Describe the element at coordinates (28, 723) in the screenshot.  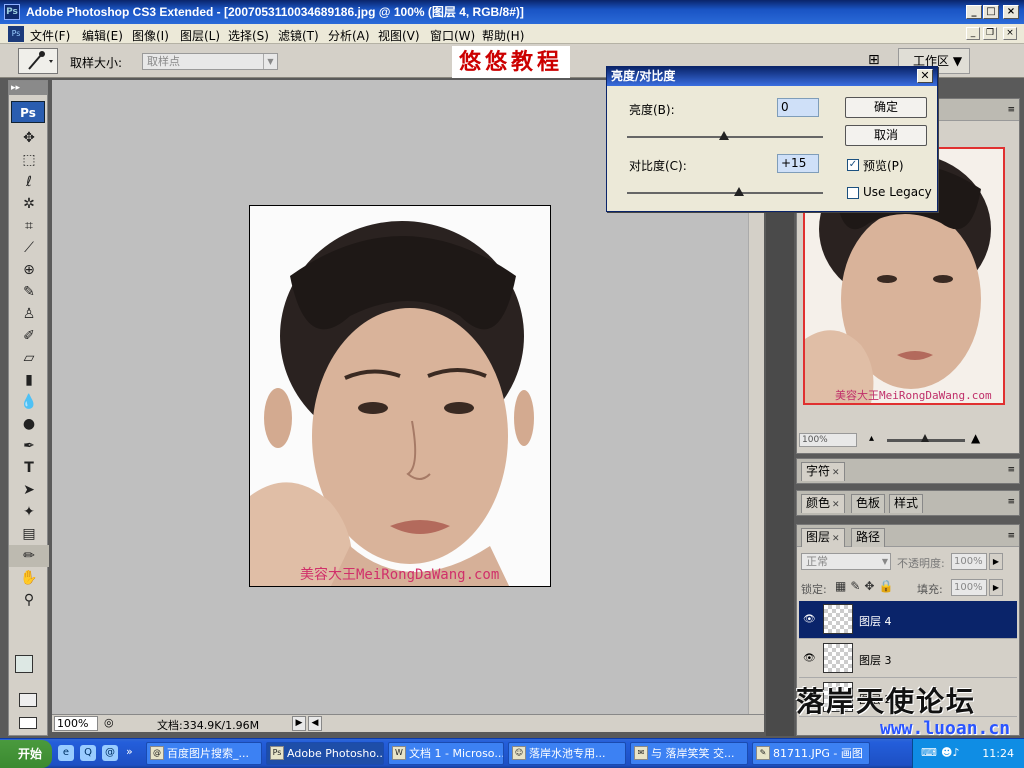
I see `screen-mode-icon` at that location.